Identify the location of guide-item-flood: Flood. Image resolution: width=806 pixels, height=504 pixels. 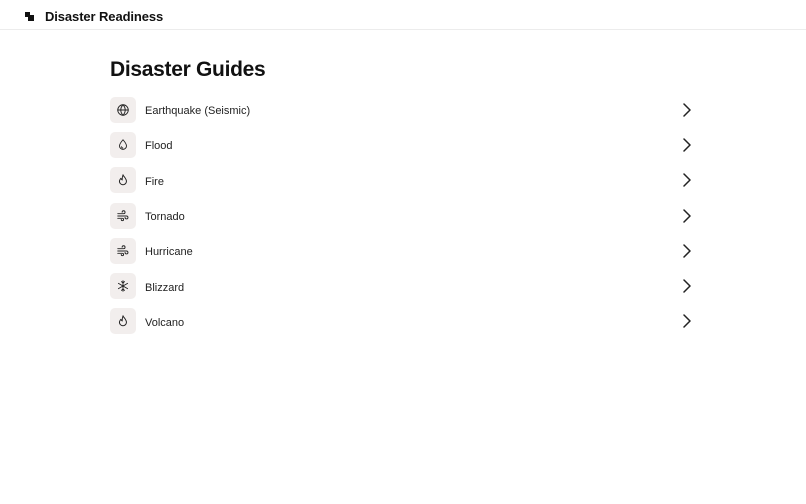
(403, 144).